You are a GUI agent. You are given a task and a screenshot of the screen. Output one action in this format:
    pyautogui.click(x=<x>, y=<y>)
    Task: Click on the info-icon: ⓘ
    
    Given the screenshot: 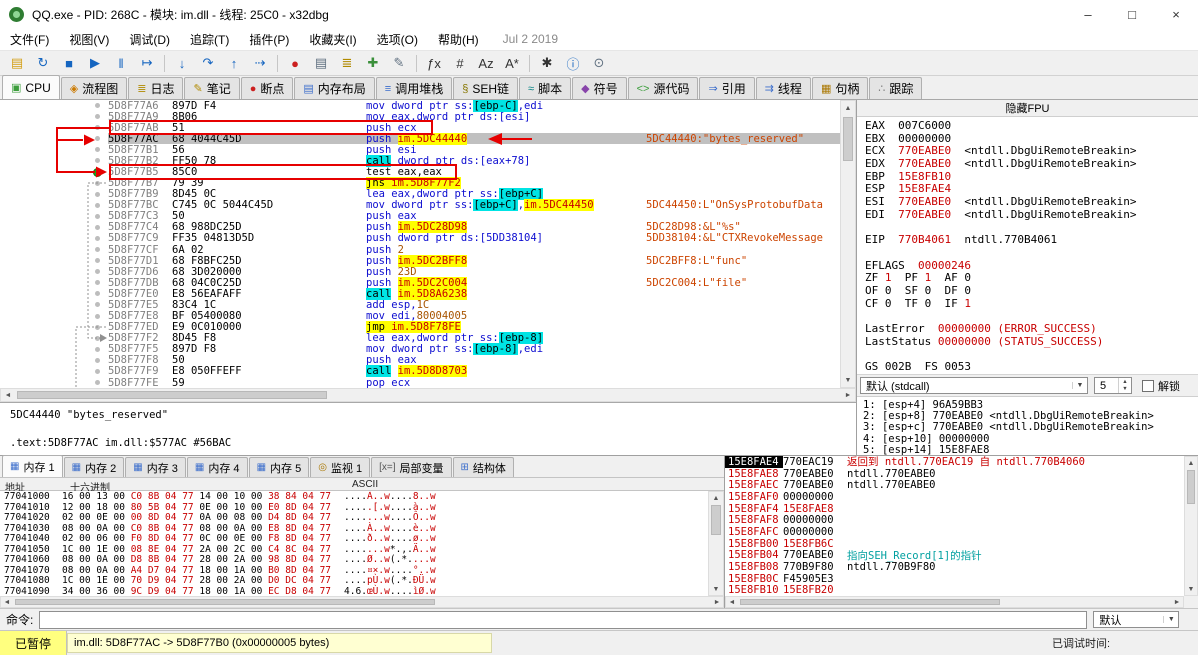 What is the action you would take?
    pyautogui.click(x=573, y=63)
    